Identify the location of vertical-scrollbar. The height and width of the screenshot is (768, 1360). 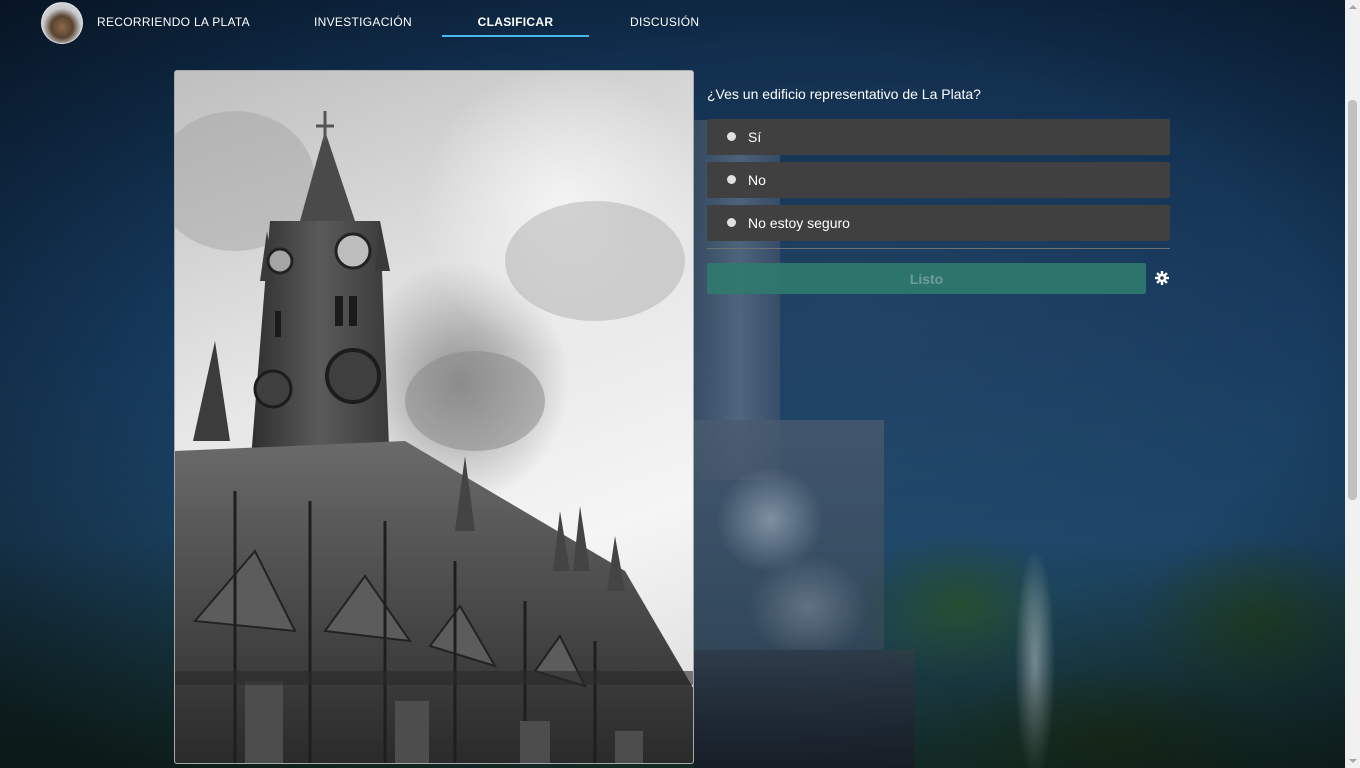
(1352, 384).